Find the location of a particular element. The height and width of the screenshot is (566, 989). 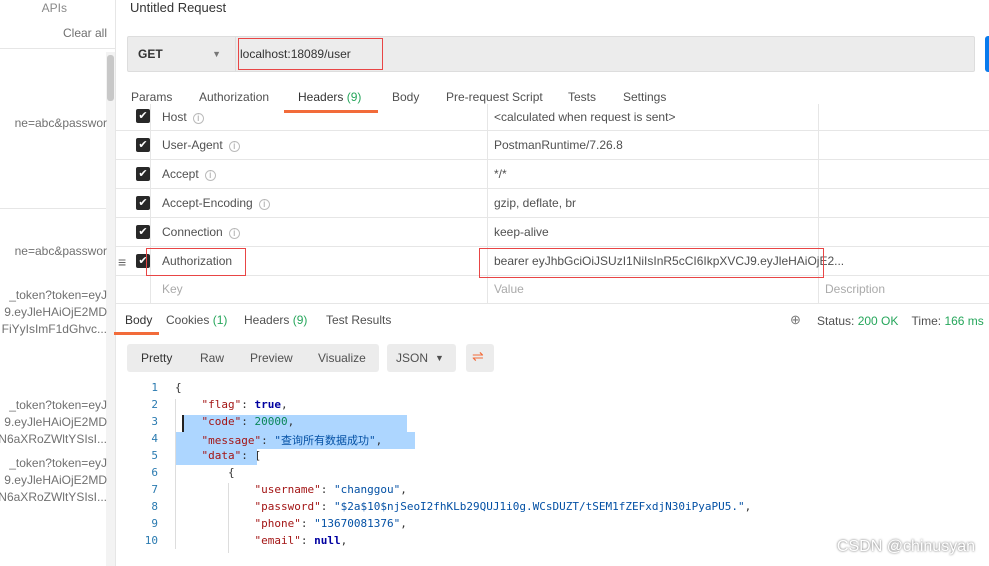

line-number: 4 is located at coordinates (154, 438).